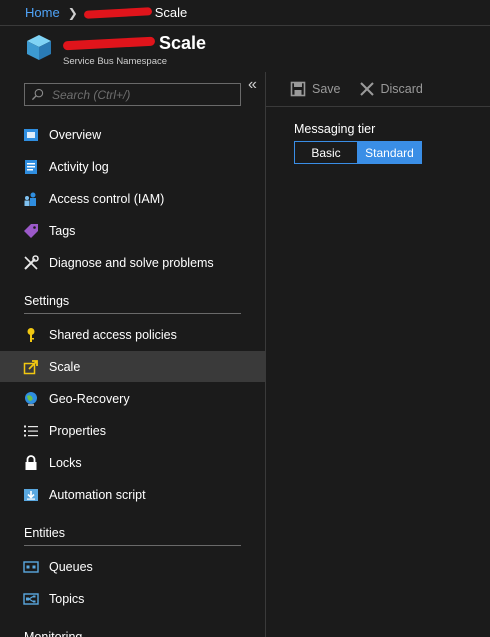 Image resolution: width=490 pixels, height=637 pixels. I want to click on discard-label: Discard, so click(401, 89).